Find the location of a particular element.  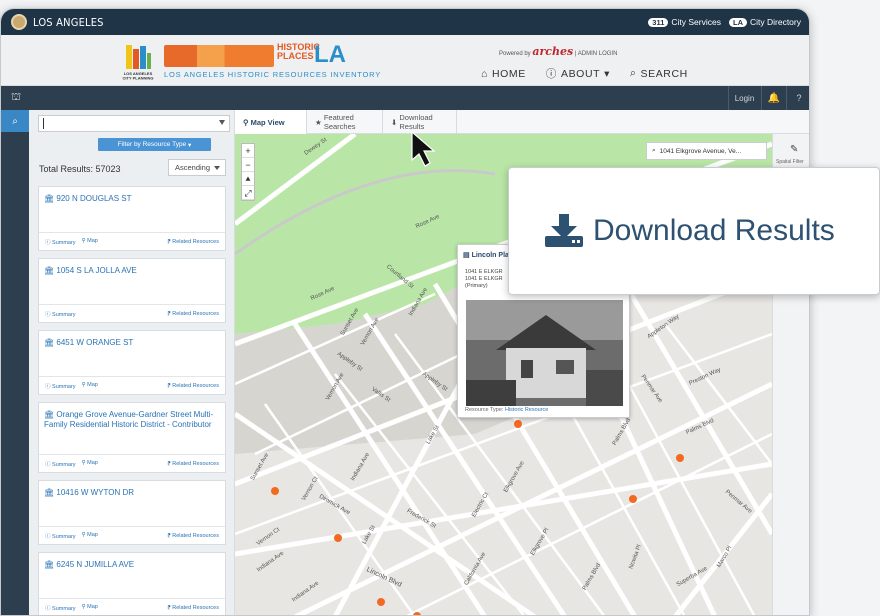

download-results-label: Download Results is located at coordinates (714, 230).